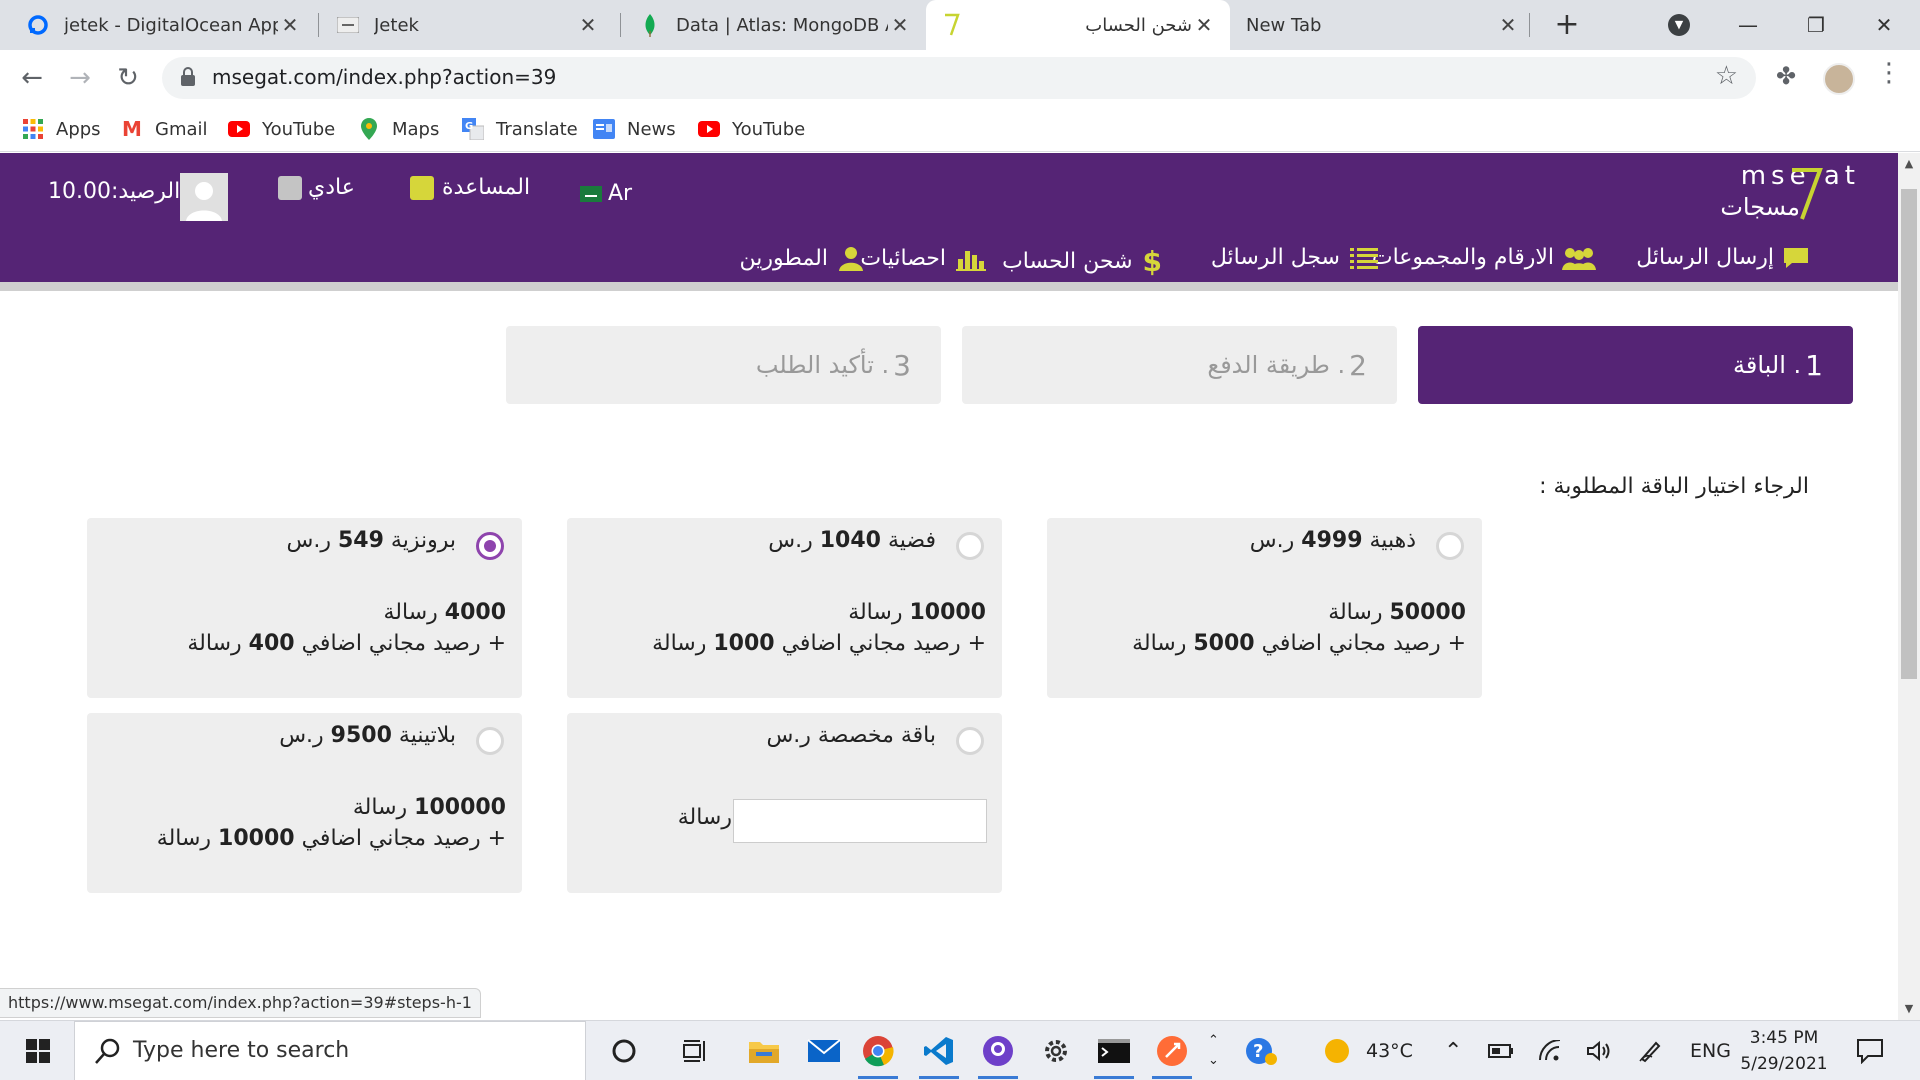  I want to click on back-button: ←, so click(32, 78).